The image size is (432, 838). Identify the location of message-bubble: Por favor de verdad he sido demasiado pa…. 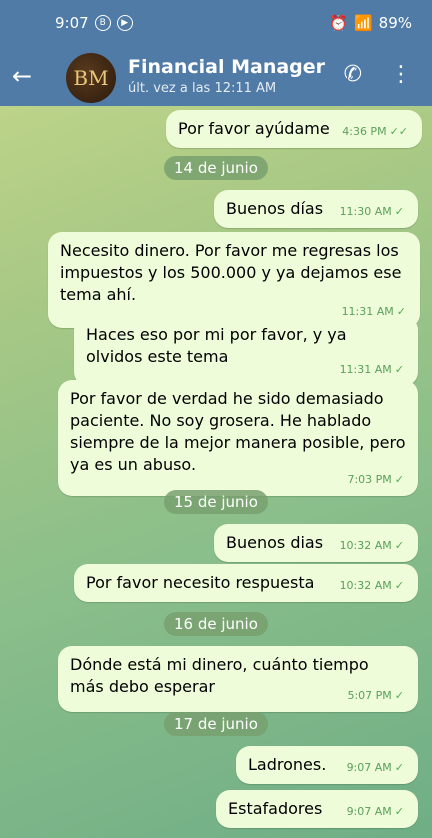
(238, 438).